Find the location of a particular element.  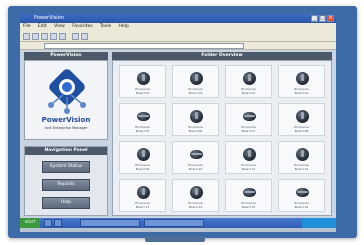

logo-title: PowerVision is located at coordinates (66, 120).